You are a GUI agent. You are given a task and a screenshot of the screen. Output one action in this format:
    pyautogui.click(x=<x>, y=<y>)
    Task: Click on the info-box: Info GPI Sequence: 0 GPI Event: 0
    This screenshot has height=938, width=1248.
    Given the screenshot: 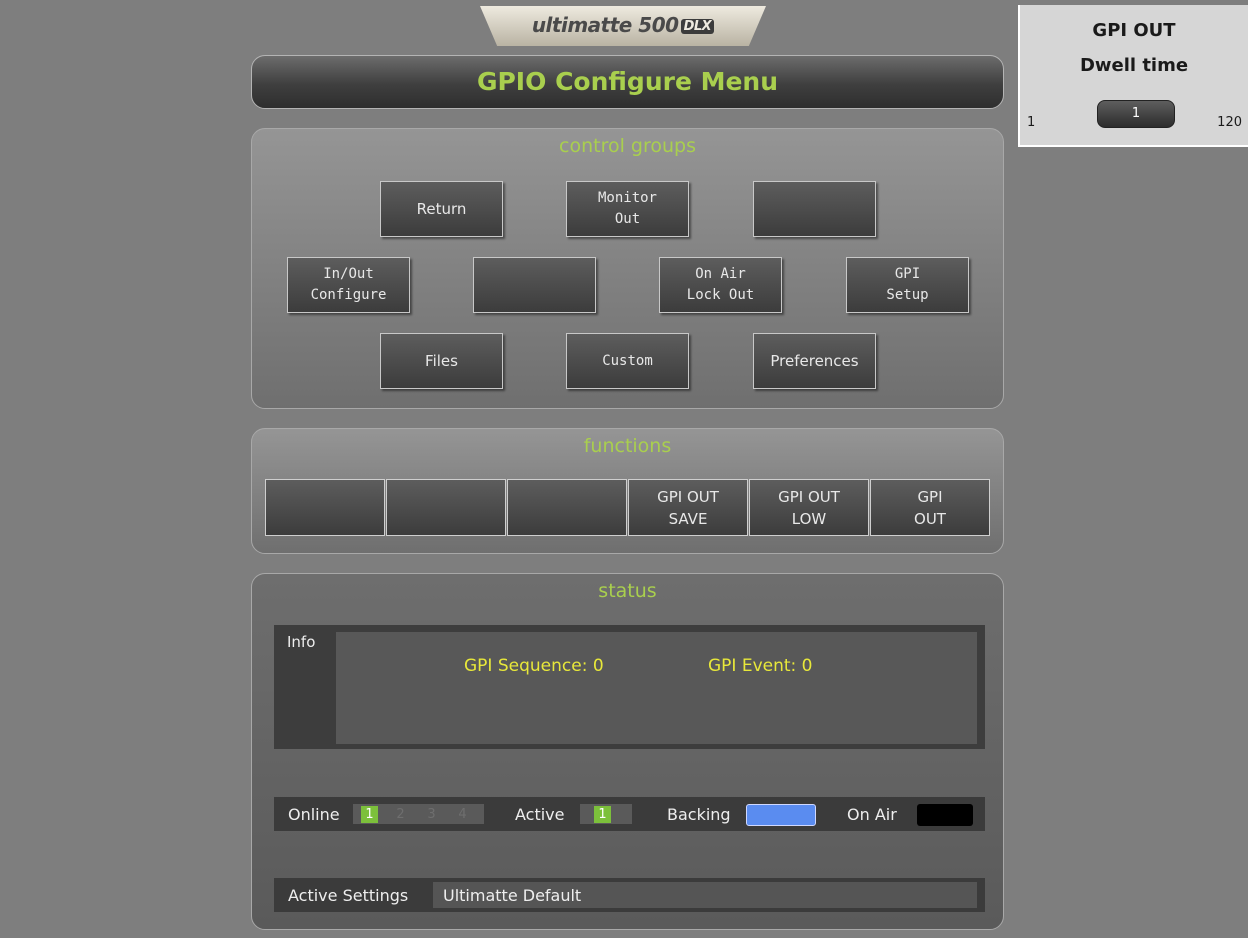 What is the action you would take?
    pyautogui.click(x=629, y=687)
    